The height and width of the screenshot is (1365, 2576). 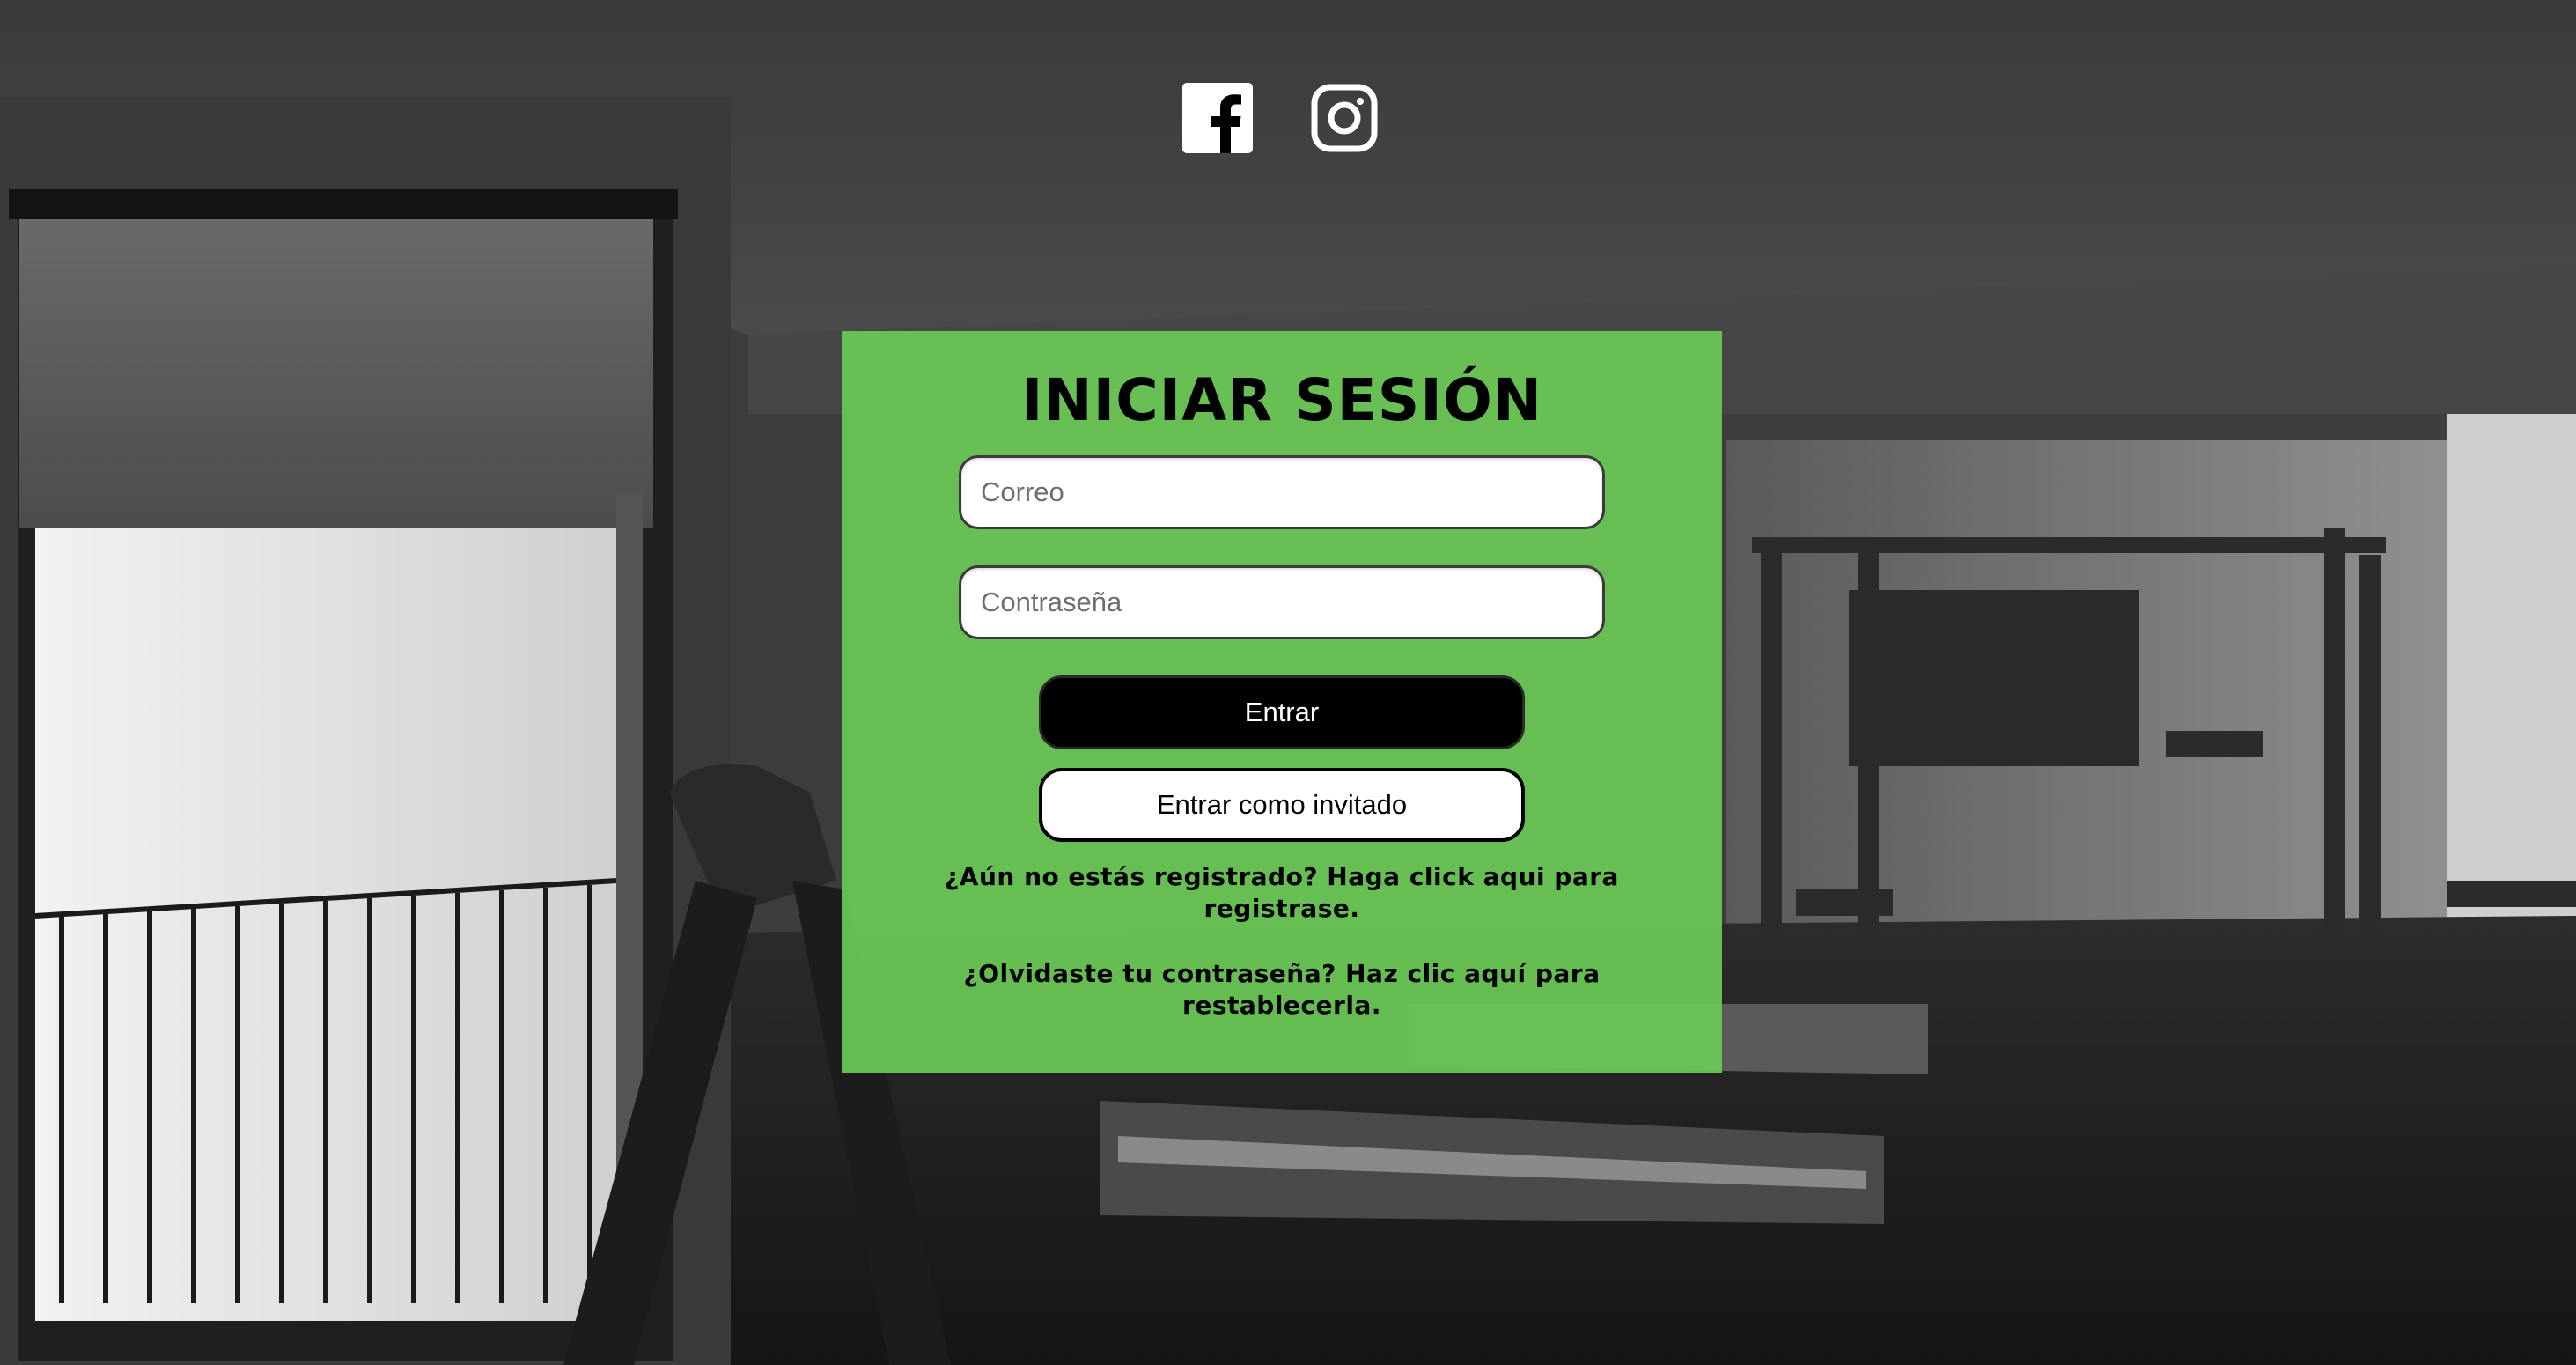 I want to click on login-button: Entrar, so click(x=1282, y=712).